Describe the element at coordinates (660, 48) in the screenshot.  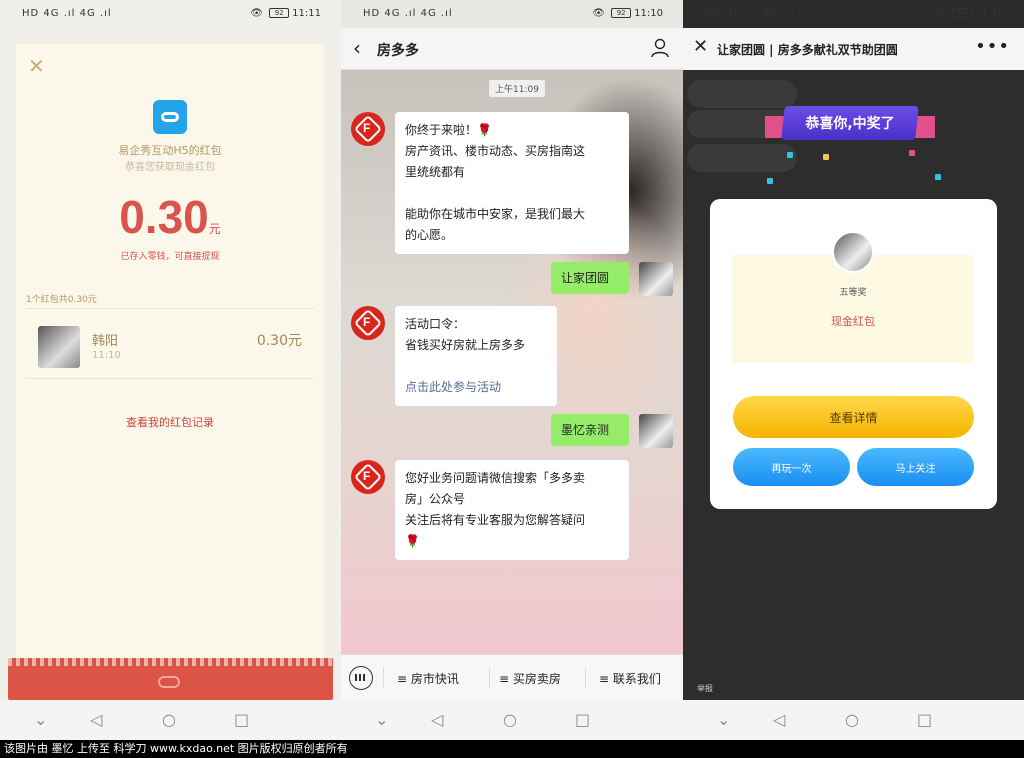
I see `profile-icon` at that location.